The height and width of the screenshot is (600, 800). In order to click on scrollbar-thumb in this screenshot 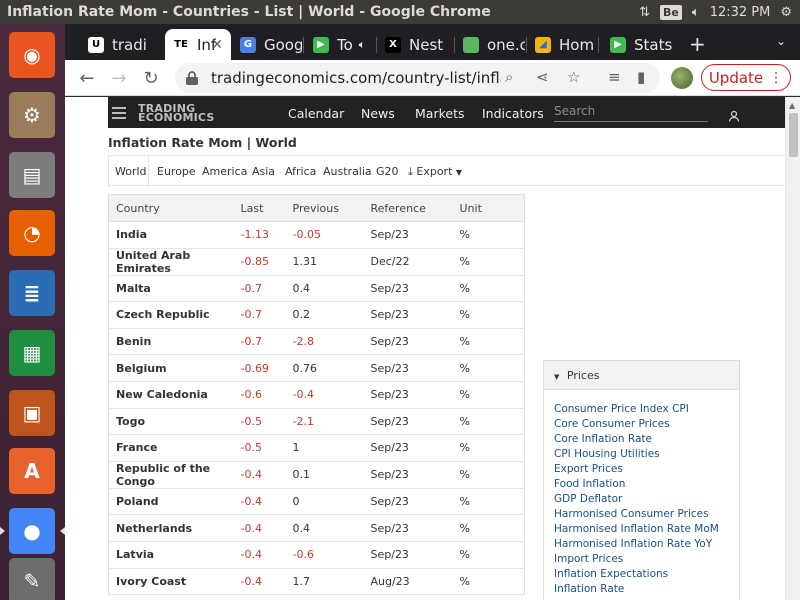, I will do `click(793, 135)`.